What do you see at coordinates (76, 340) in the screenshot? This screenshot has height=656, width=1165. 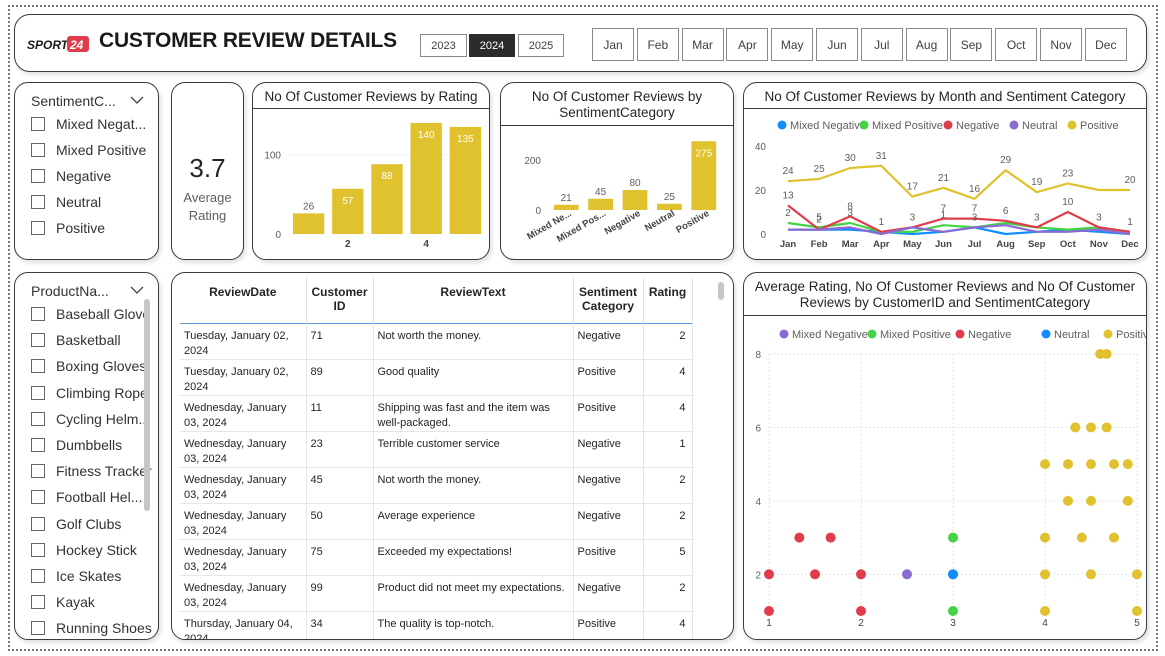 I see `product-option: Basketball` at bounding box center [76, 340].